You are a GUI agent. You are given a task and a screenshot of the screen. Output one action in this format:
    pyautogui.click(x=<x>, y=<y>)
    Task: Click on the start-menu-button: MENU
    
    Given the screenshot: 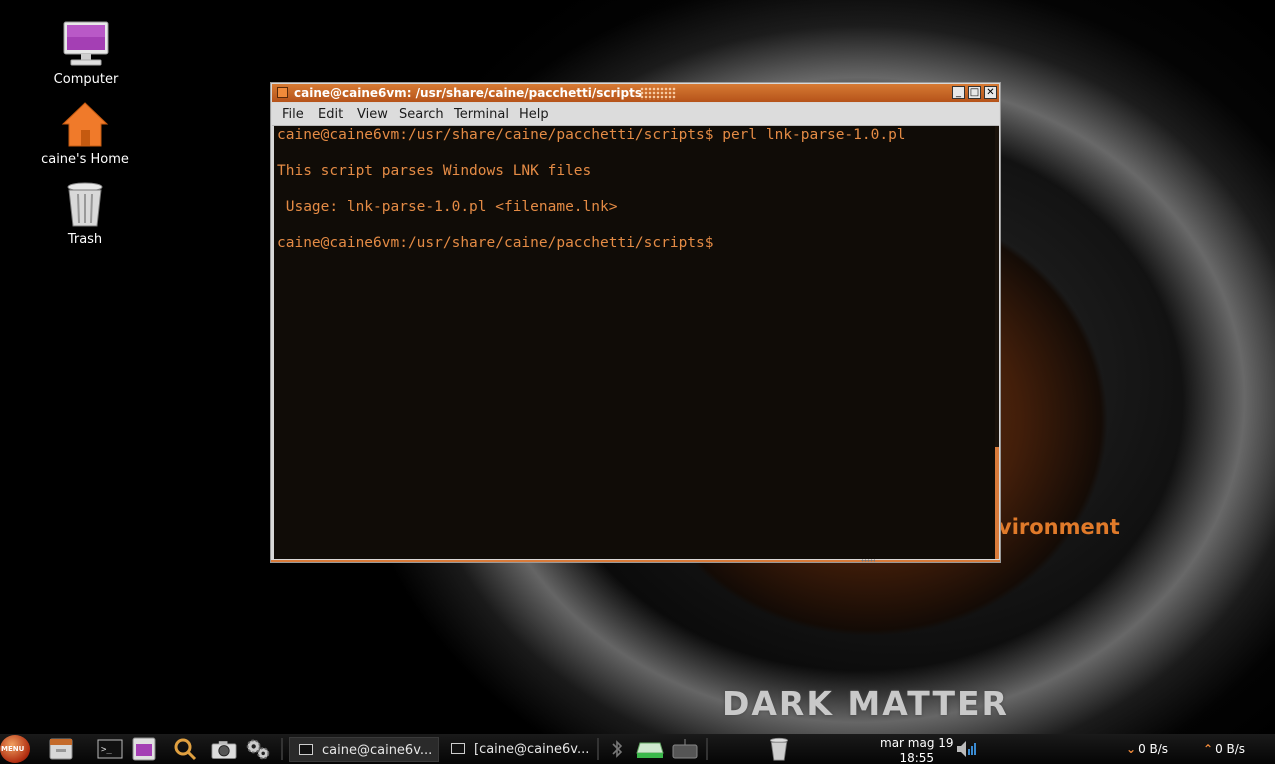 What is the action you would take?
    pyautogui.click(x=15, y=749)
    